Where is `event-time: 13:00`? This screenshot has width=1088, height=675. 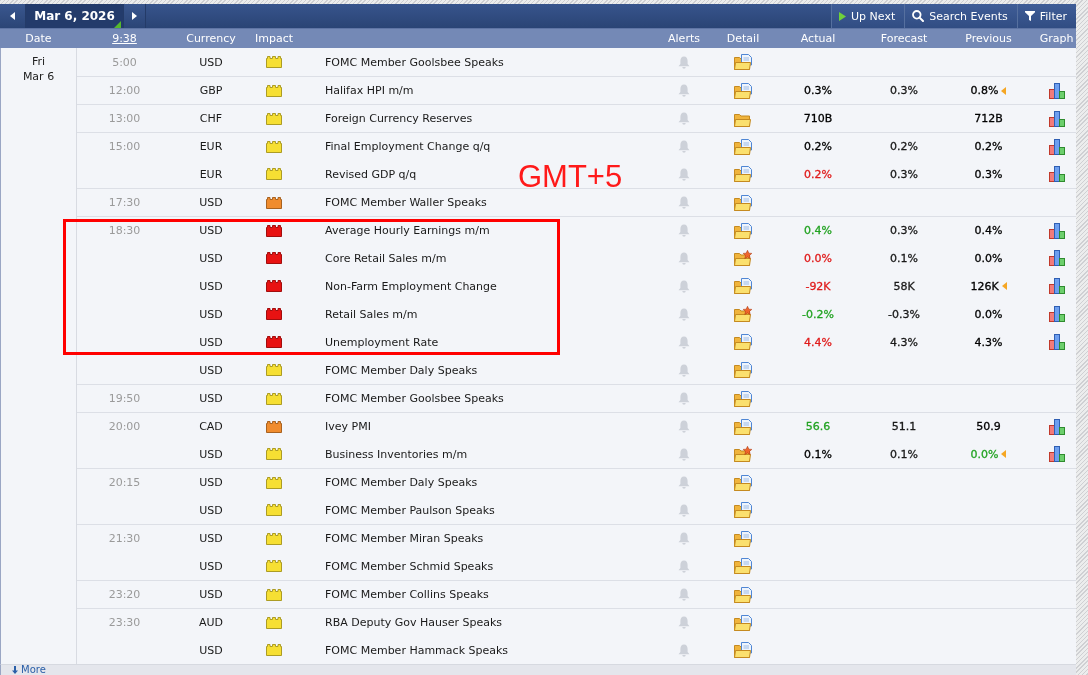
event-time: 13:00 is located at coordinates (124, 118).